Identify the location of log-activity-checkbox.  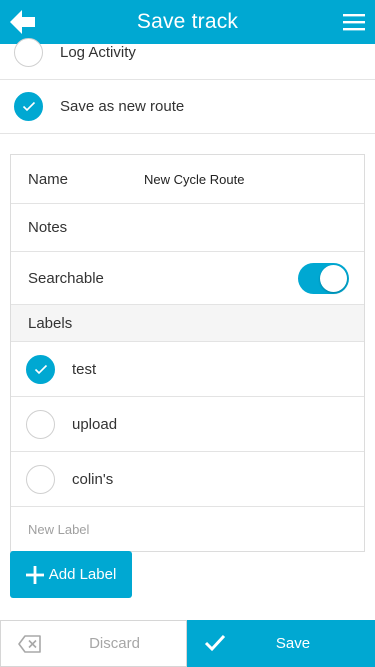
(28, 52).